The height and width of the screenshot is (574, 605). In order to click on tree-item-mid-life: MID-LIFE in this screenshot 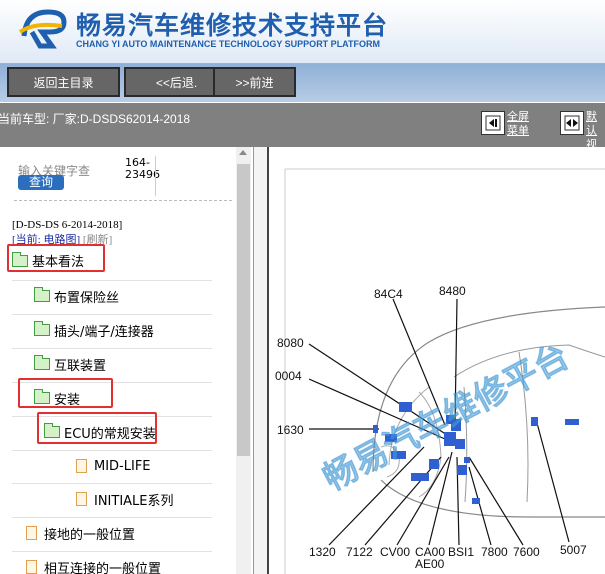, I will do `click(112, 465)`.